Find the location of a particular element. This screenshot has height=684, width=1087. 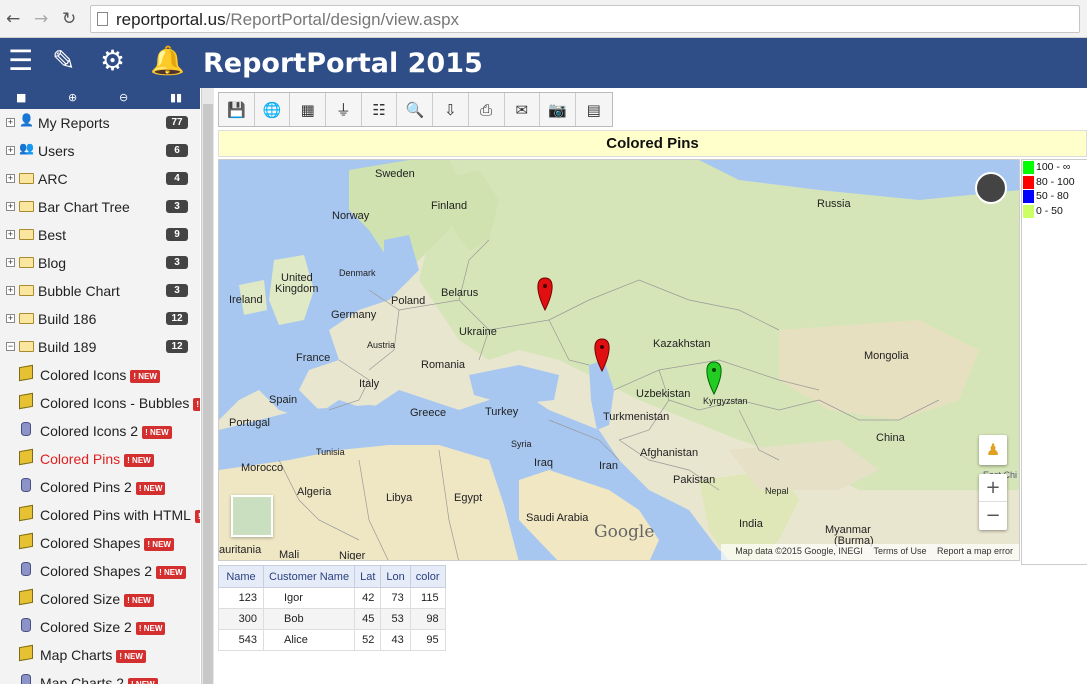

grid-icon: ▦ is located at coordinates (308, 109).